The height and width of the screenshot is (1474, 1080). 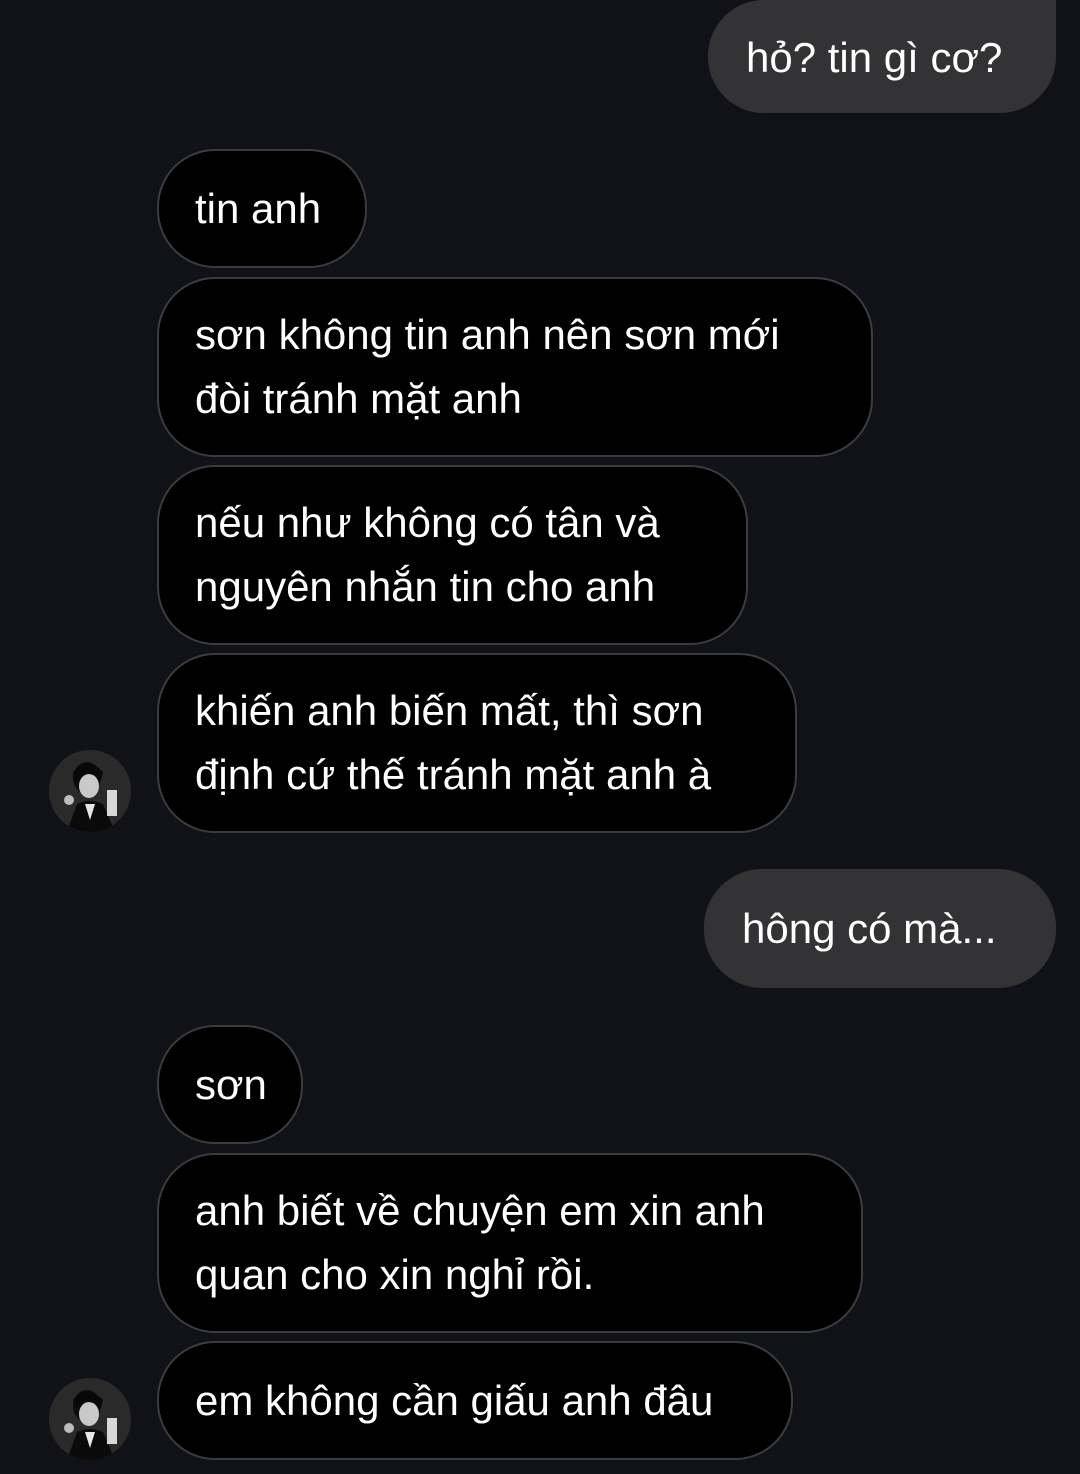 I want to click on message-text: em không cần giấu anh đâu, so click(x=454, y=1400).